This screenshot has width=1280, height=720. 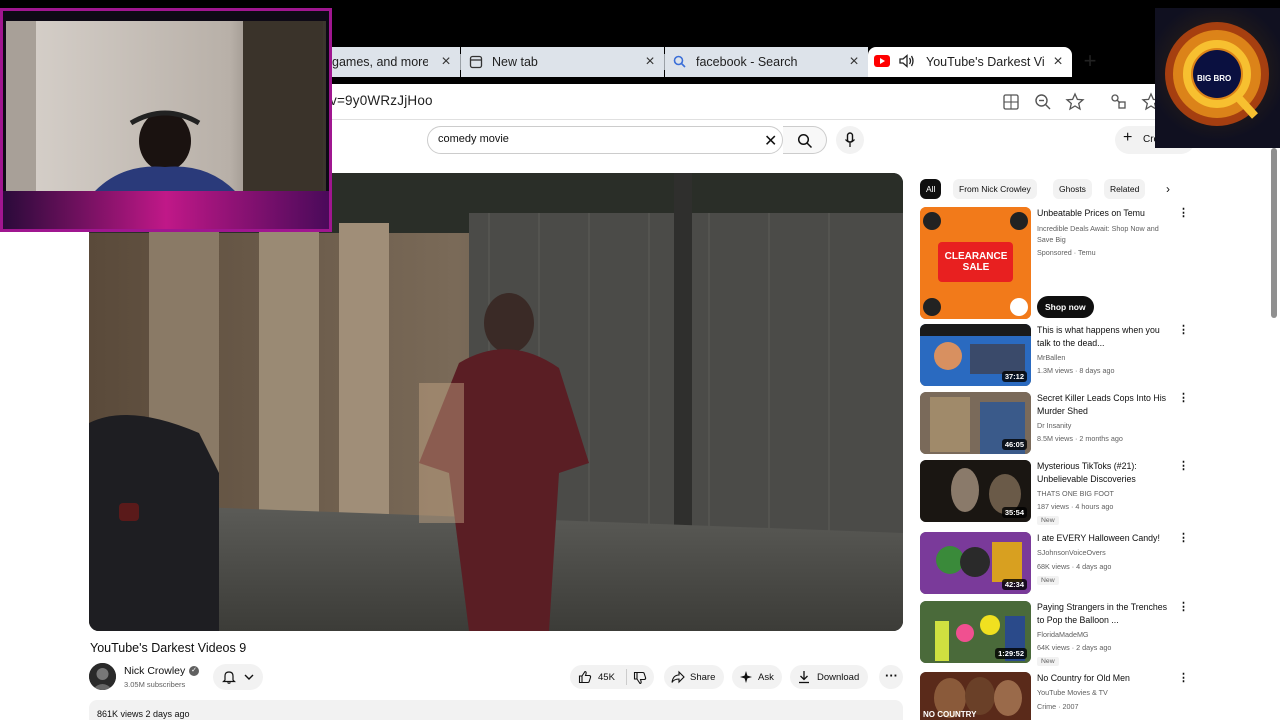 I want to click on rec-channel: YouTube Movies & TV, so click(x=1072, y=692).